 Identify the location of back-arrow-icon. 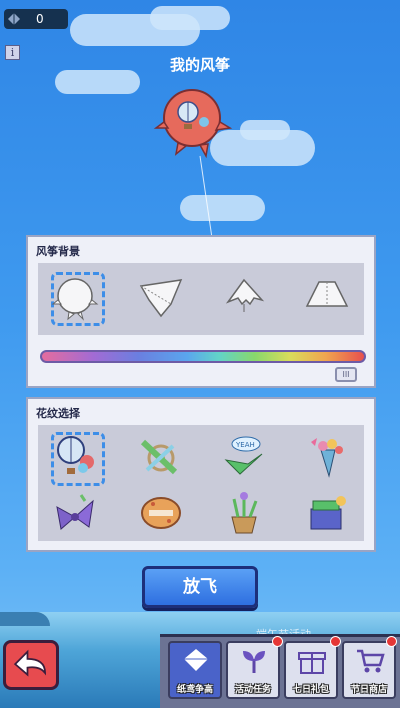
(29, 663).